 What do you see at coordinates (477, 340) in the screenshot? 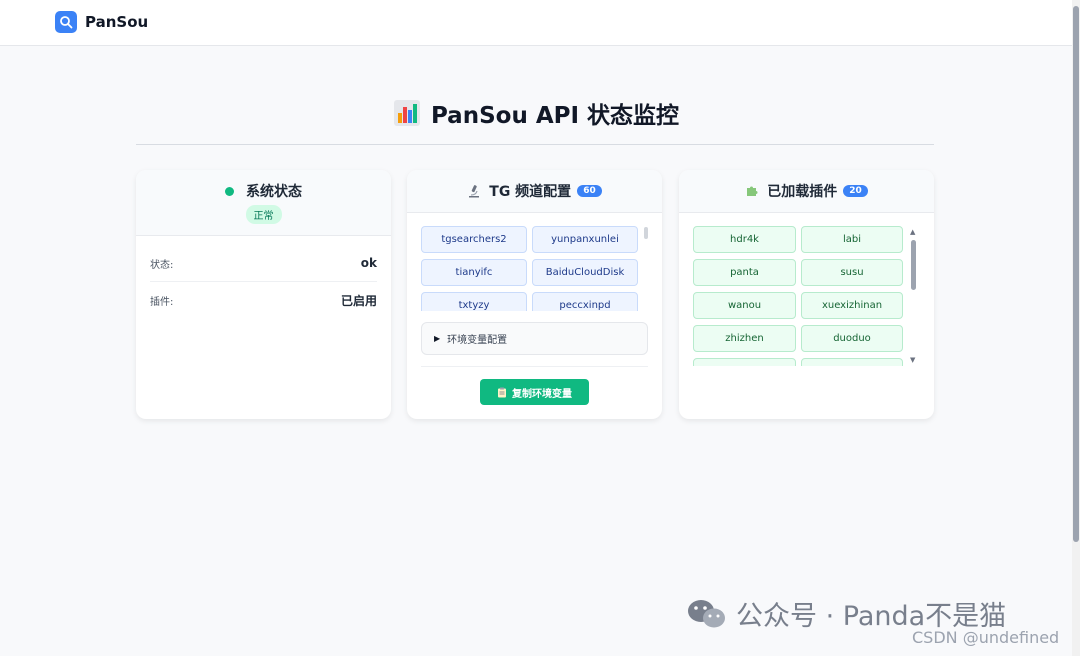
I see `env-config-label: 环境变量配置` at bounding box center [477, 340].